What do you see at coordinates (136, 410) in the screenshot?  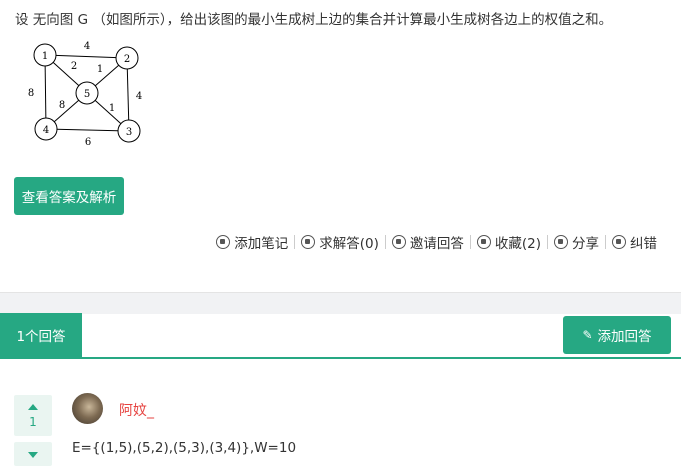 I see `answer-username: 阿妏_` at bounding box center [136, 410].